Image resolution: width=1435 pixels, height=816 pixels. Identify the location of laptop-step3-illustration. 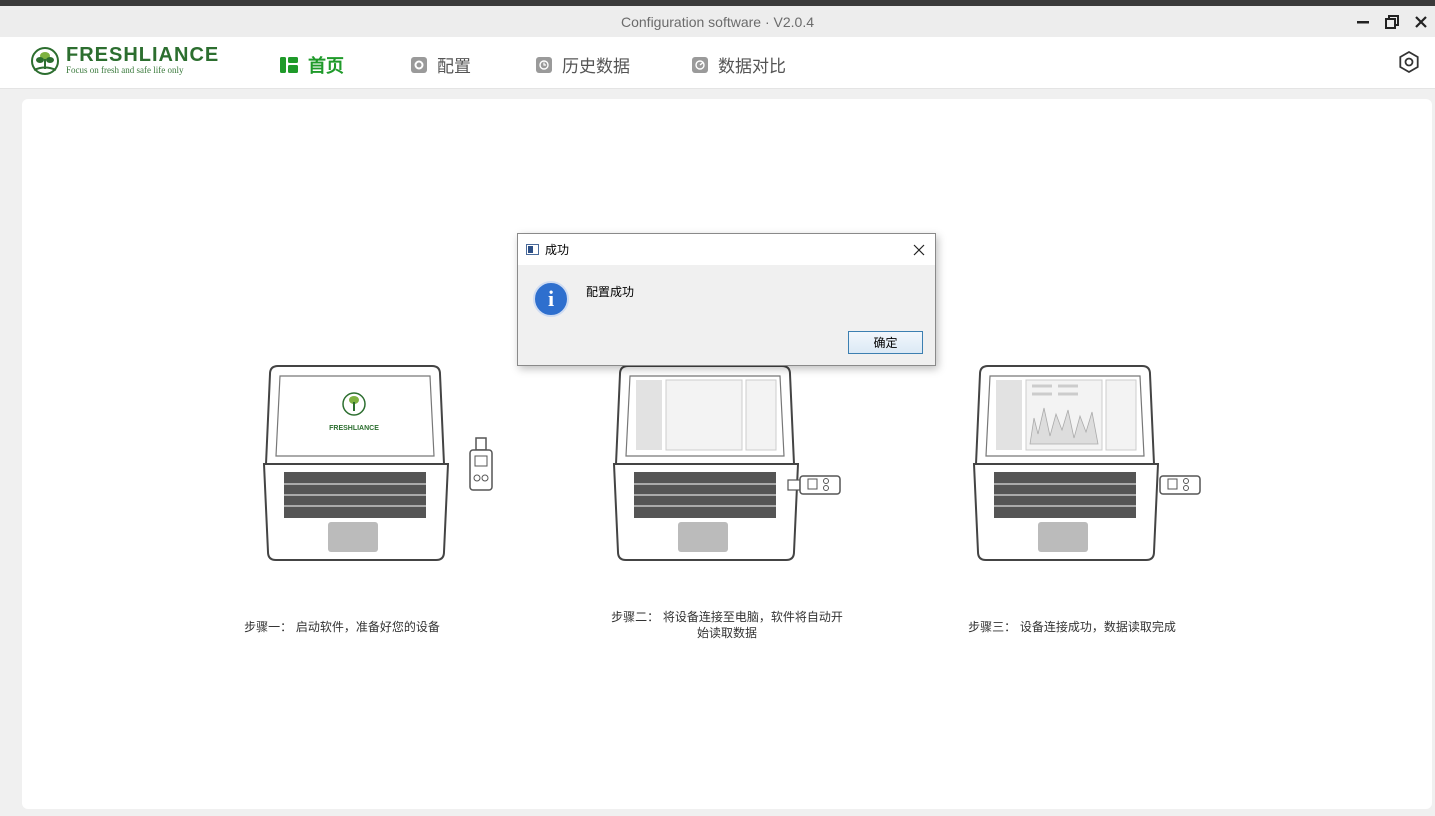
(1086, 463).